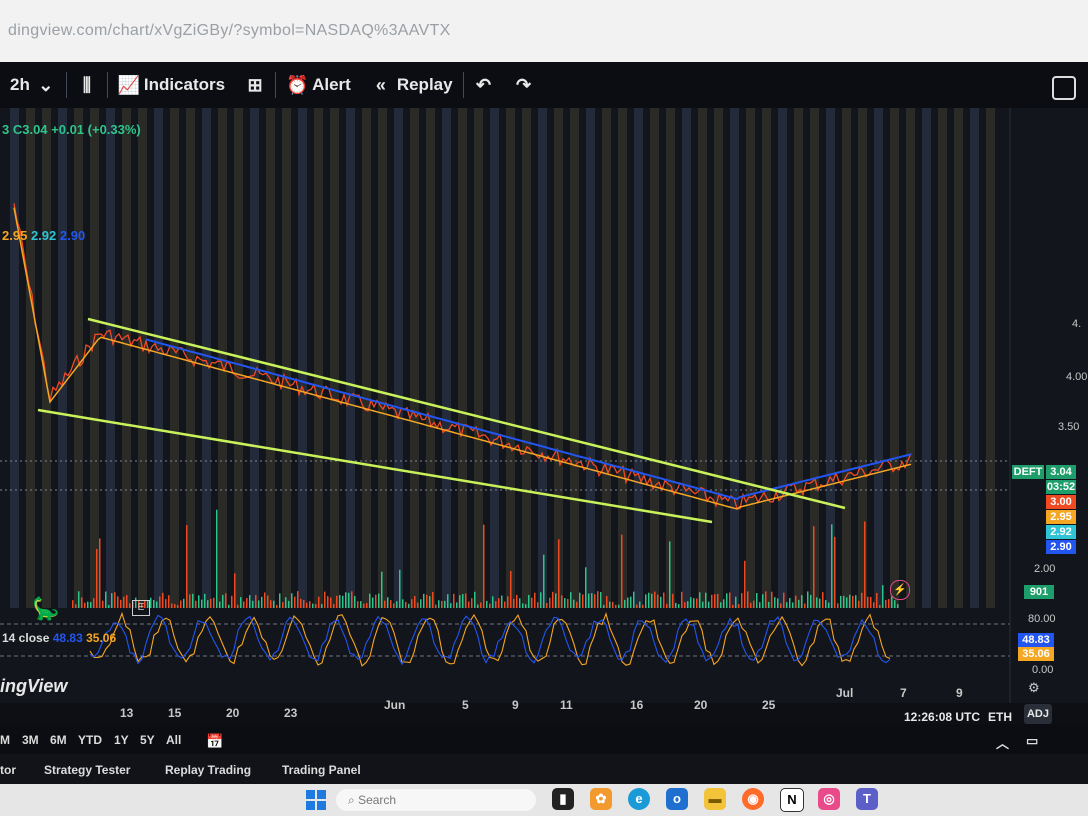  I want to click on app-icon: ◎, so click(829, 799).